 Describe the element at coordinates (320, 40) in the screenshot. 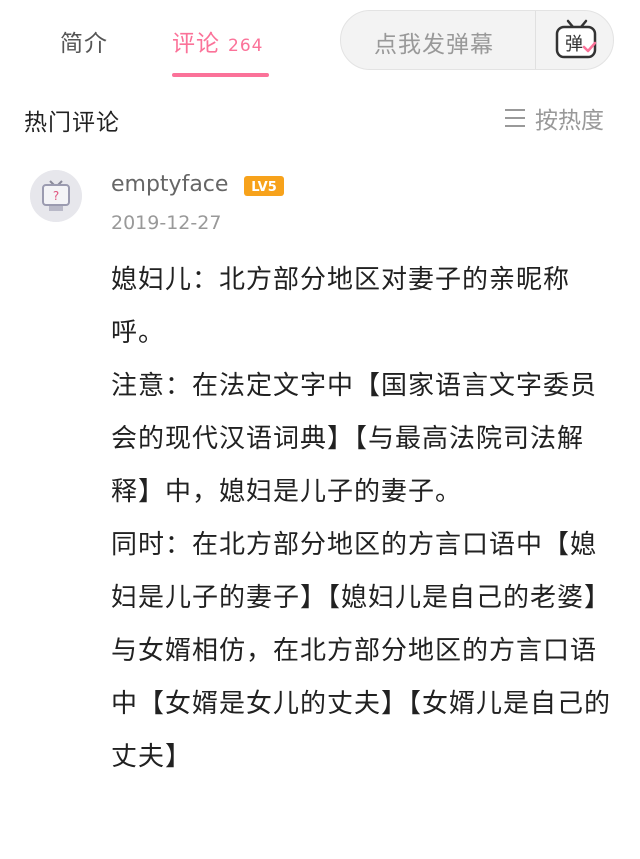

I see `top-bar: 简介 评论 264 点我发弹幕 弹` at that location.